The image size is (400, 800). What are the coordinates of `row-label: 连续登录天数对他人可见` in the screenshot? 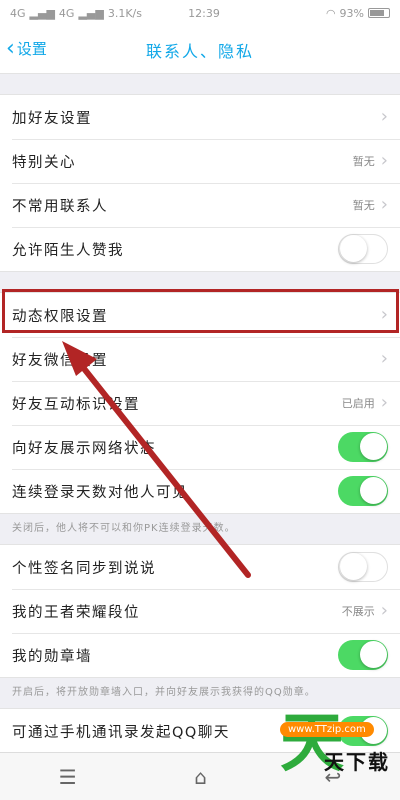 It's located at (100, 492).